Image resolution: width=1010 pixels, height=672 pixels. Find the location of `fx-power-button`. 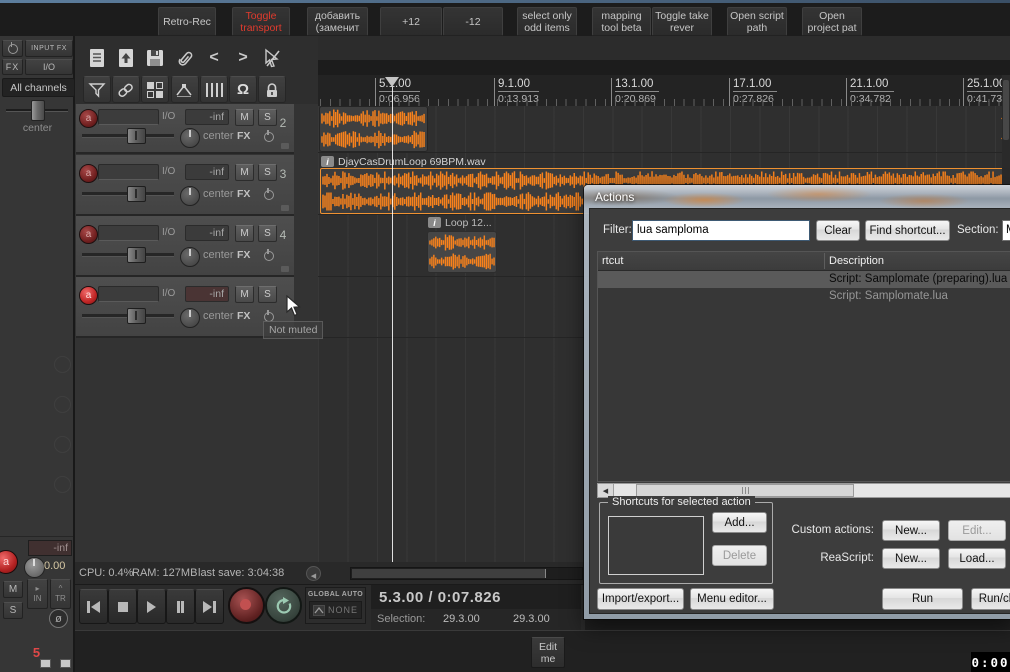

fx-power-button is located at coordinates (12, 48).